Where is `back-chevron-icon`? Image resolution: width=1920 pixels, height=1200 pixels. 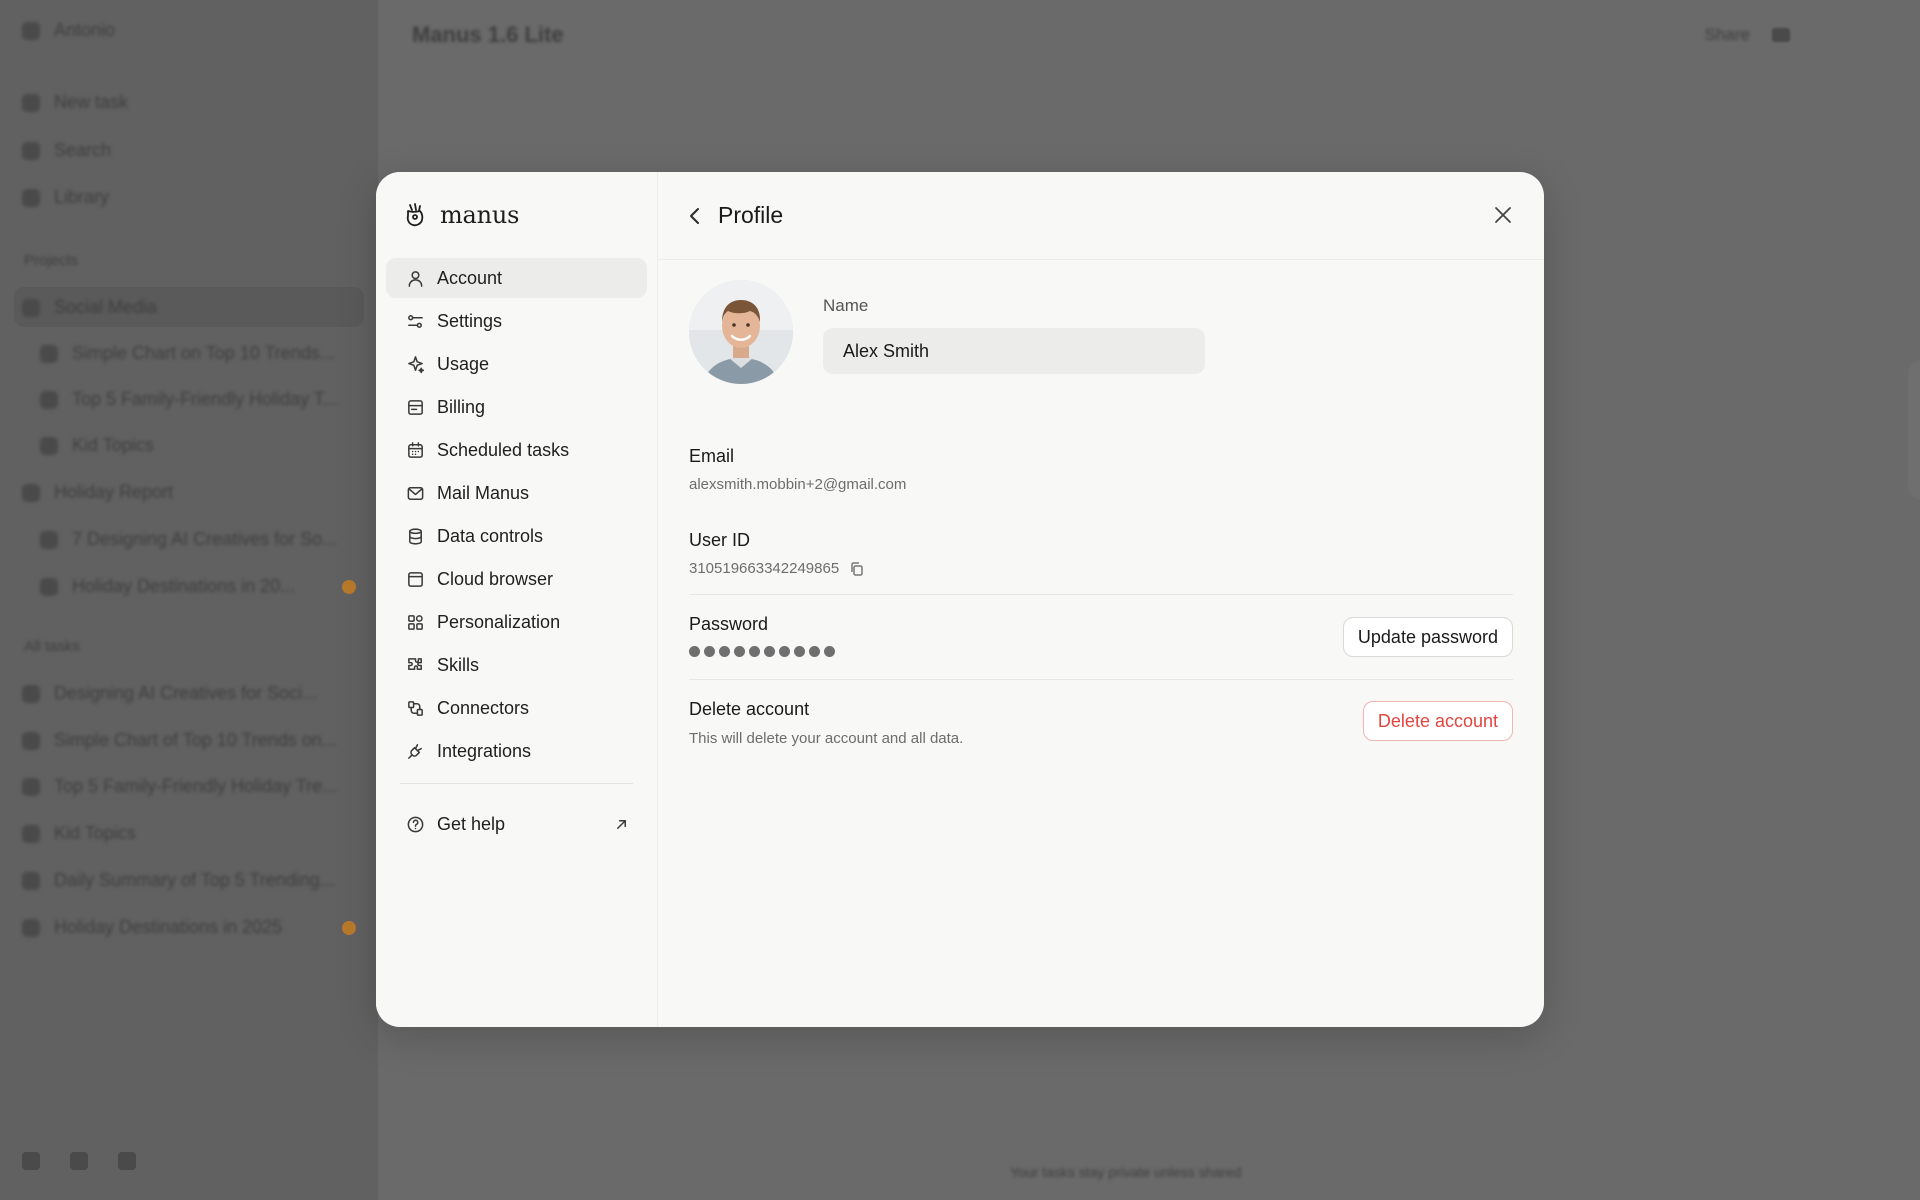
back-chevron-icon is located at coordinates (695, 216).